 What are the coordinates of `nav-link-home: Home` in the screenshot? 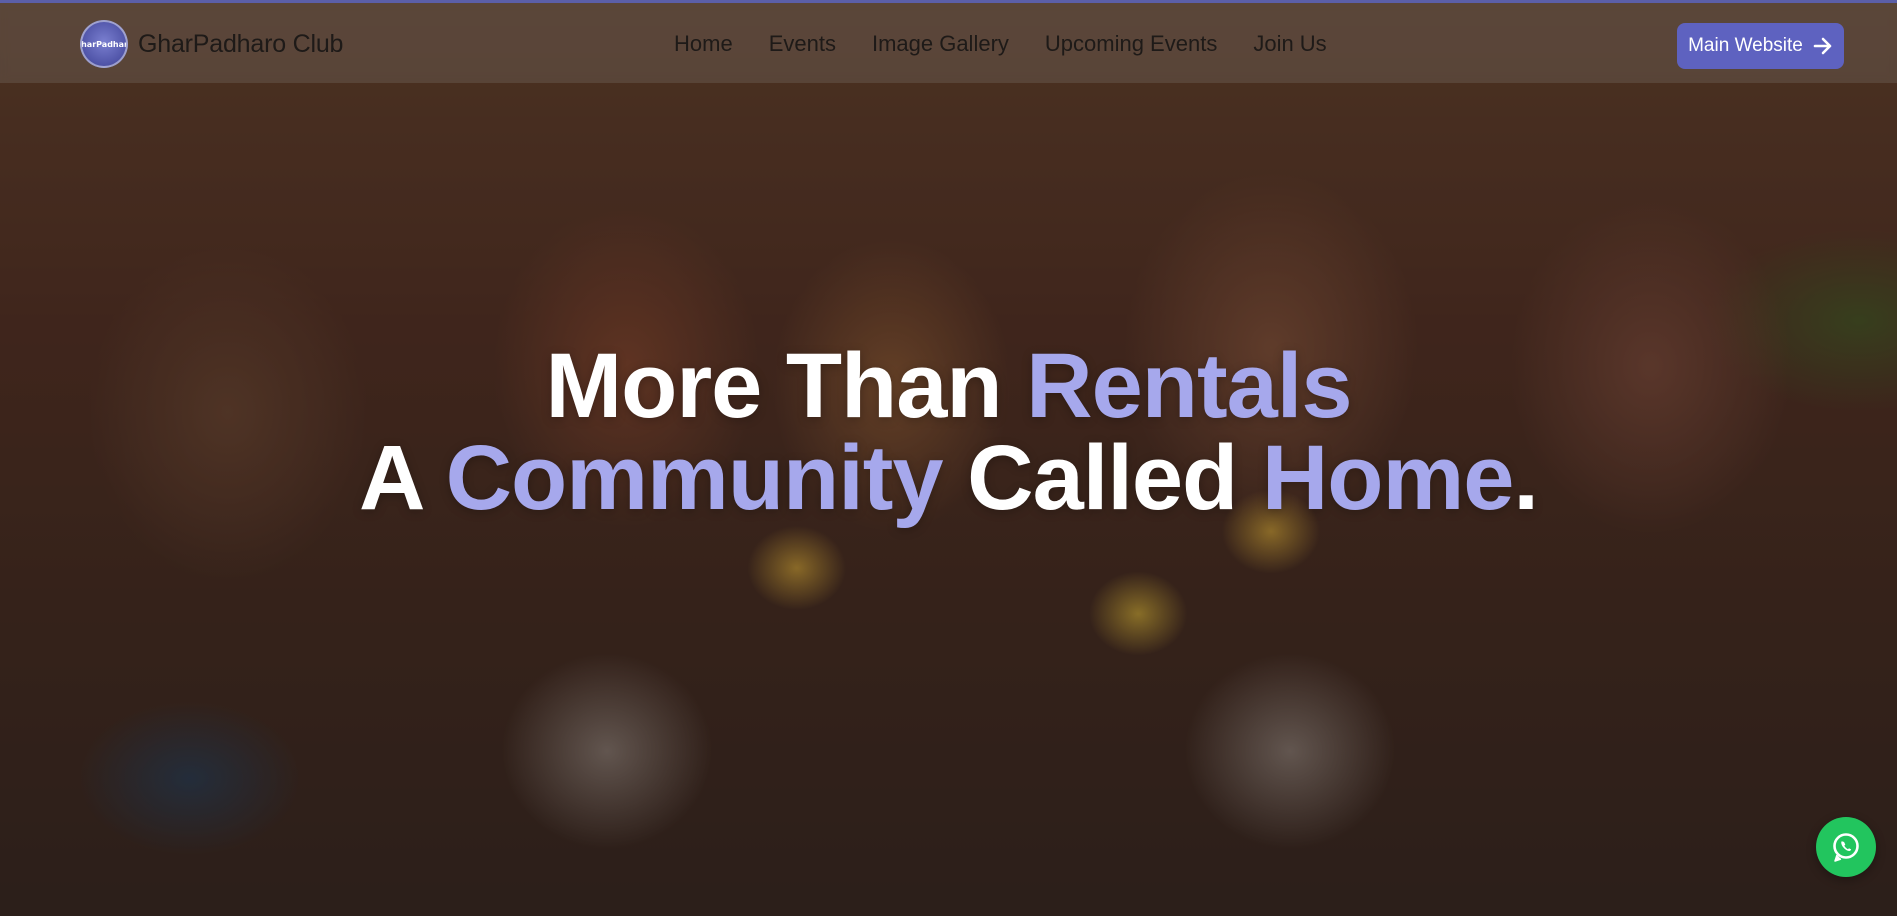 It's located at (703, 44).